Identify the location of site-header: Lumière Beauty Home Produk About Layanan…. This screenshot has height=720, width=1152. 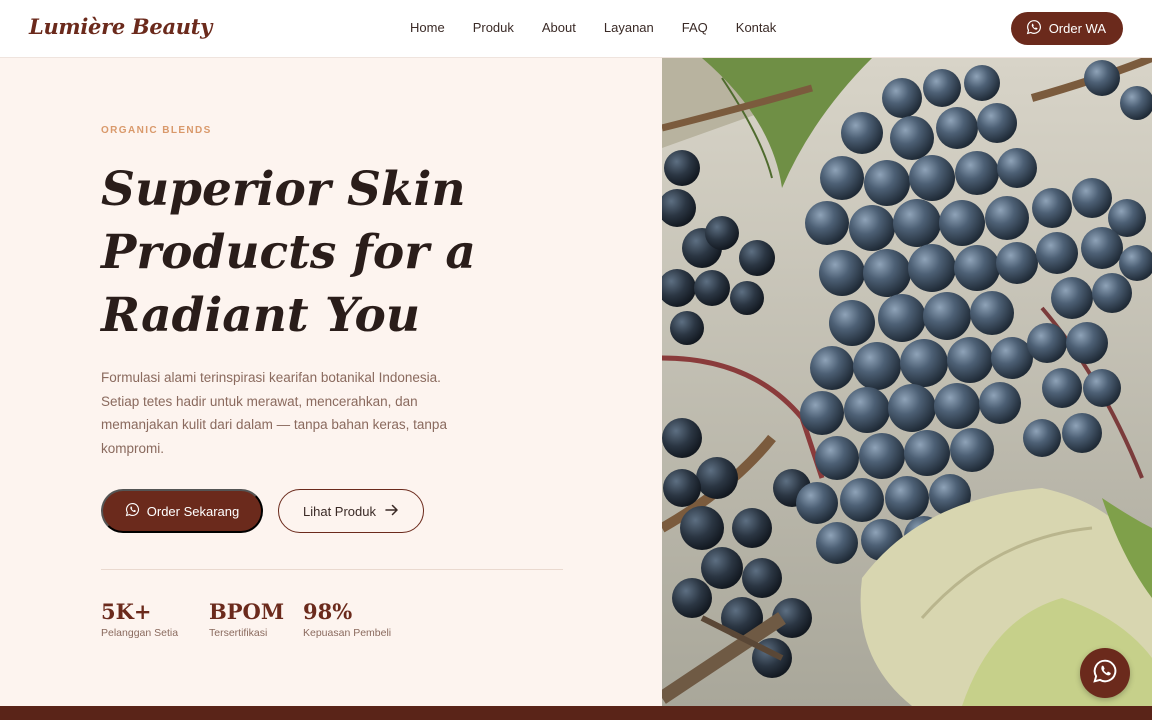
(576, 29).